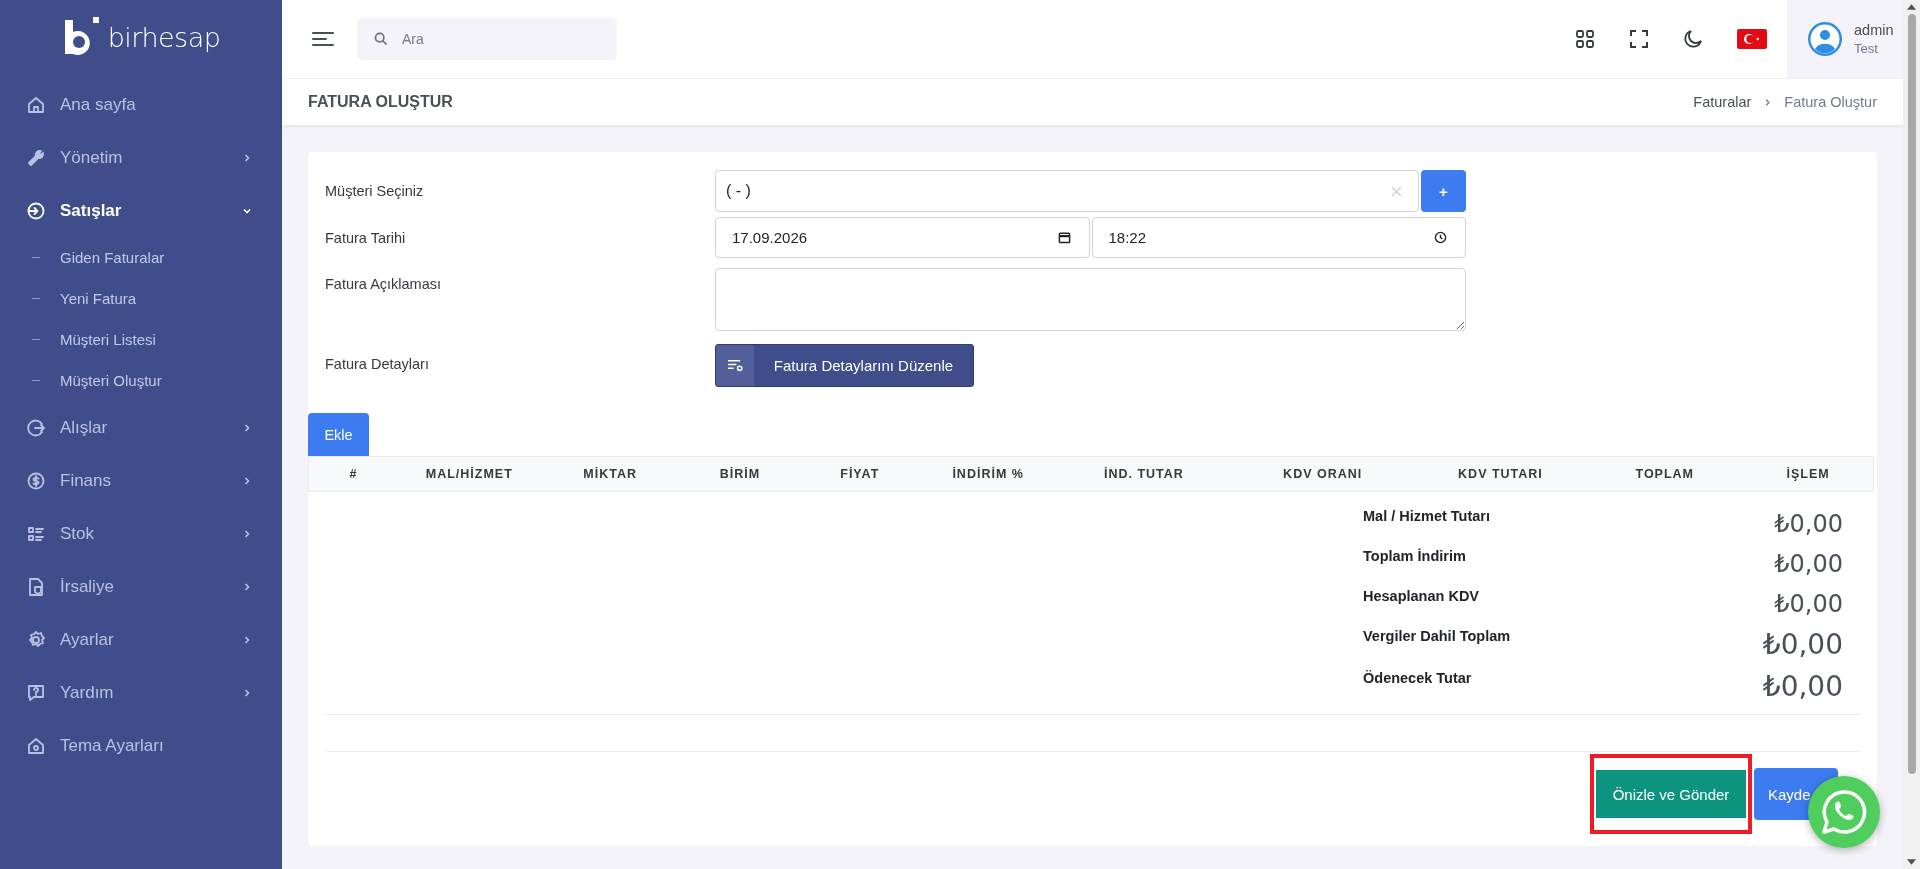  Describe the element at coordinates (384, 283) in the screenshot. I see `field-label: Fatura Açıklaması` at that location.